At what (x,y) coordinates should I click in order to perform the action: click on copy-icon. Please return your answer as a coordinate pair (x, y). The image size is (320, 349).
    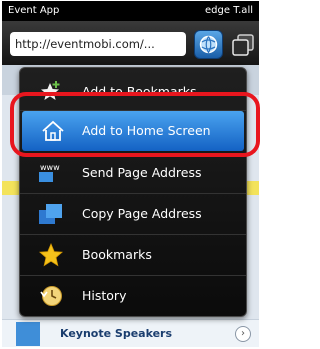
    Looking at the image, I should click on (50, 214).